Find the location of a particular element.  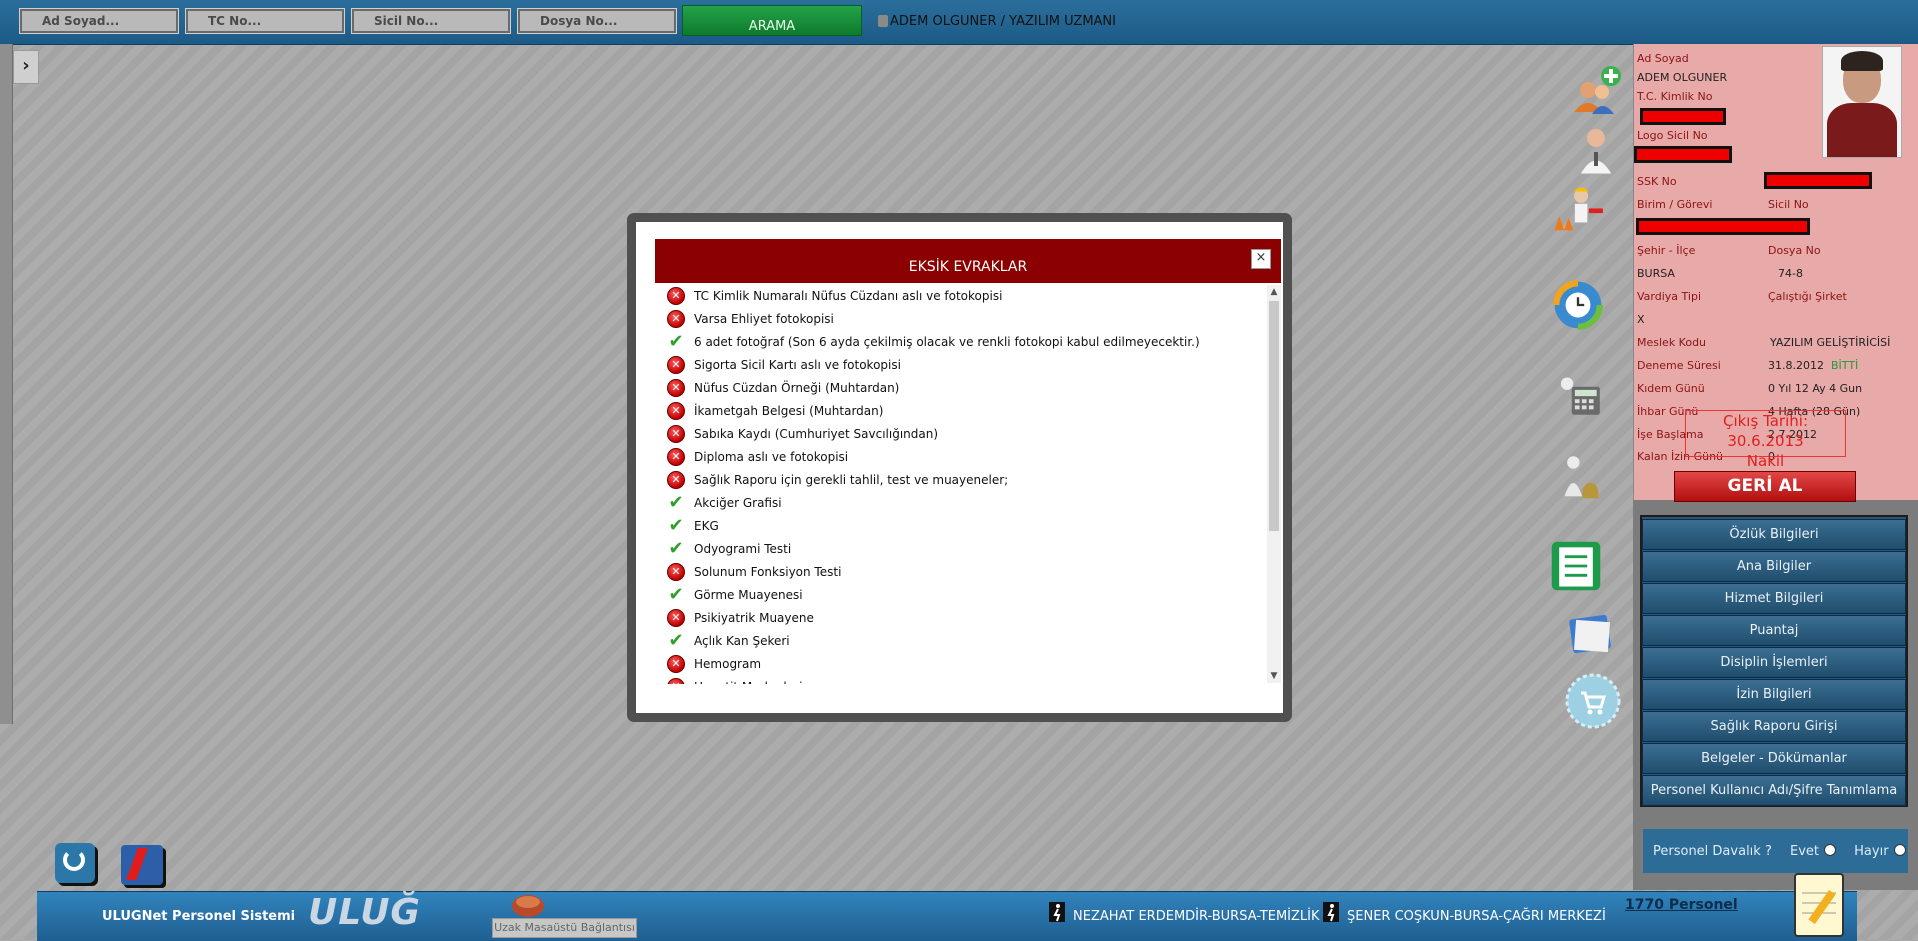

ad-soyad-label: Ad Soyad is located at coordinates (1663, 58).